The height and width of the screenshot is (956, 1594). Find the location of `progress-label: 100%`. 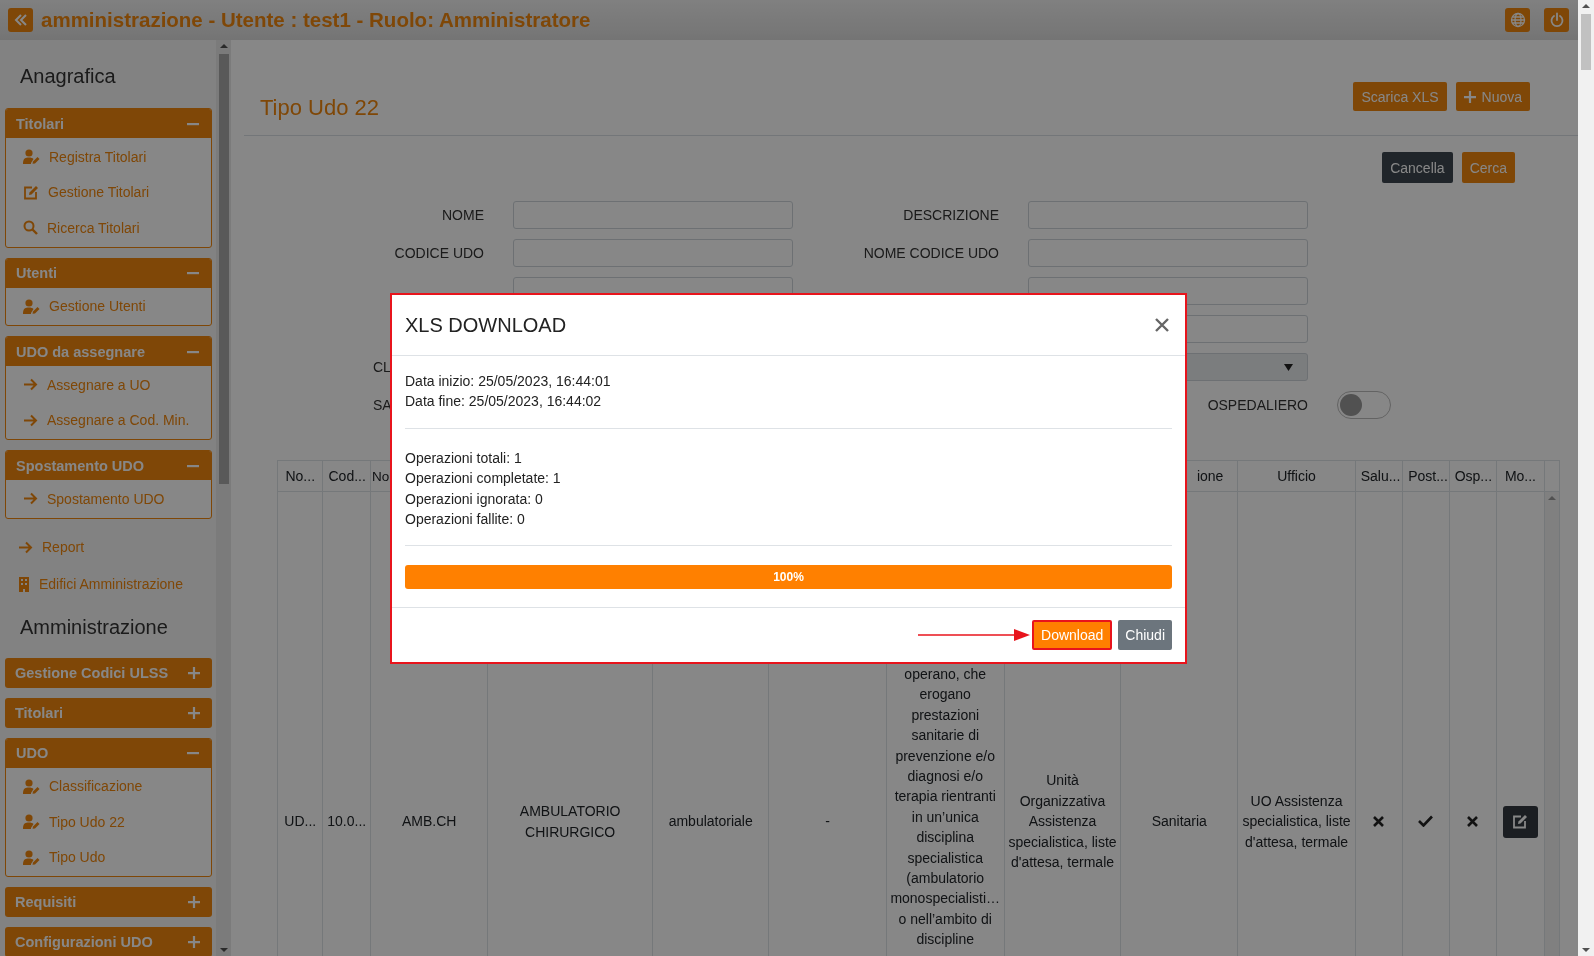

progress-label: 100% is located at coordinates (788, 578).